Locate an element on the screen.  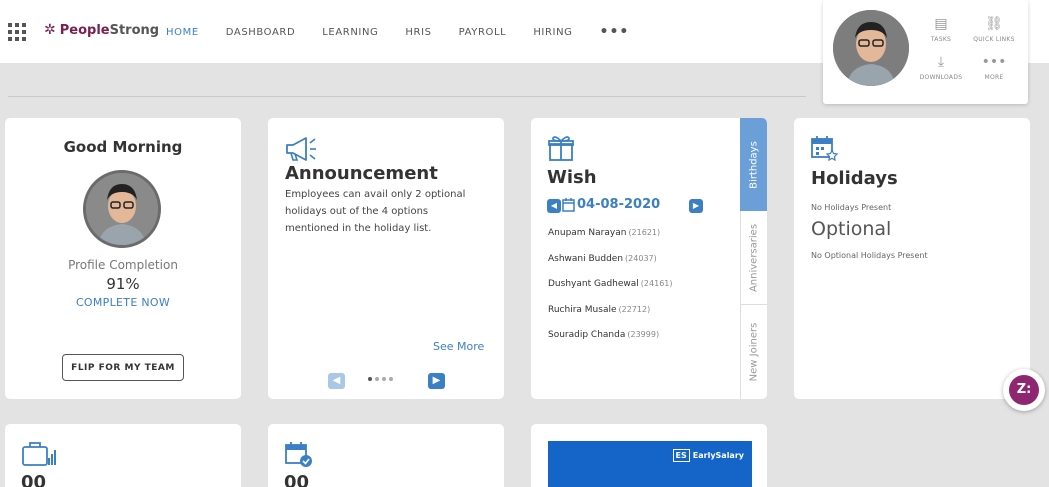
nav-more-icon: ••• is located at coordinates (615, 32).